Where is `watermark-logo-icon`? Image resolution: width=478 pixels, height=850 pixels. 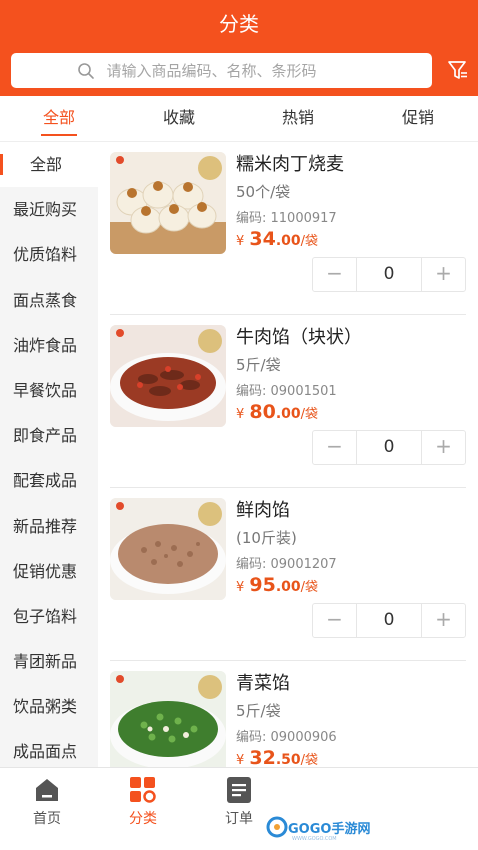
watermark-logo-icon is located at coordinates (277, 827).